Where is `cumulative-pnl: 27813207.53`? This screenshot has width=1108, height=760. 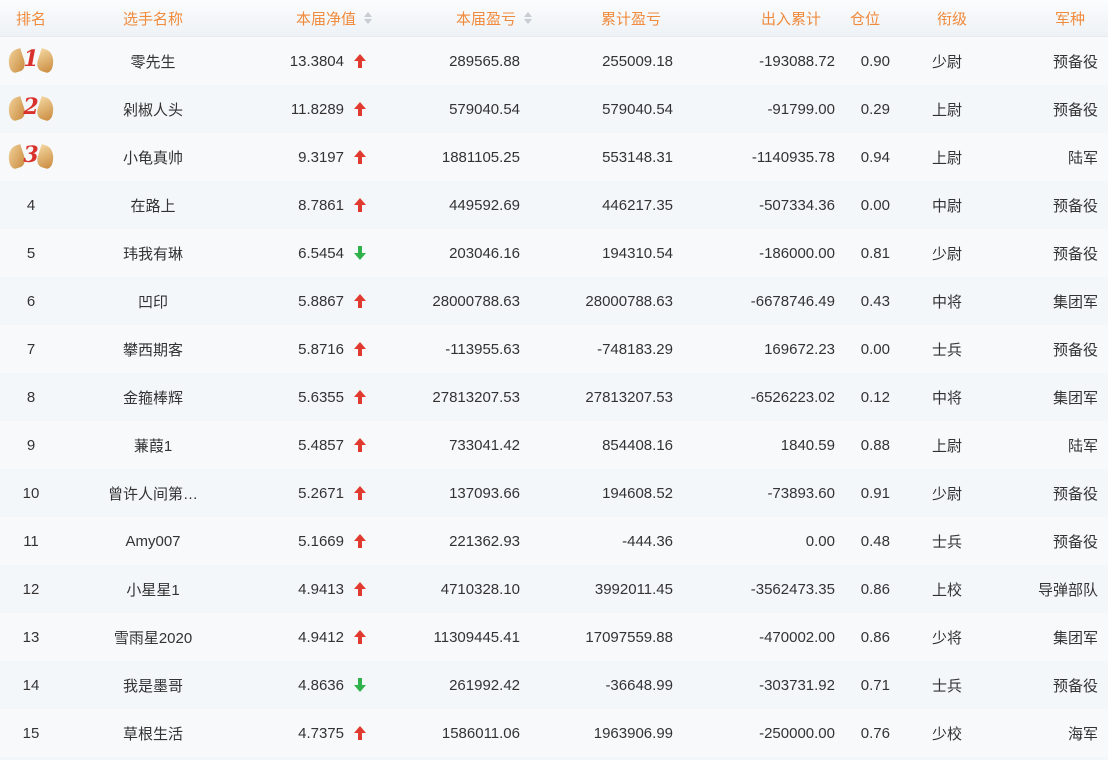
cumulative-pnl: 27813207.53 is located at coordinates (629, 397).